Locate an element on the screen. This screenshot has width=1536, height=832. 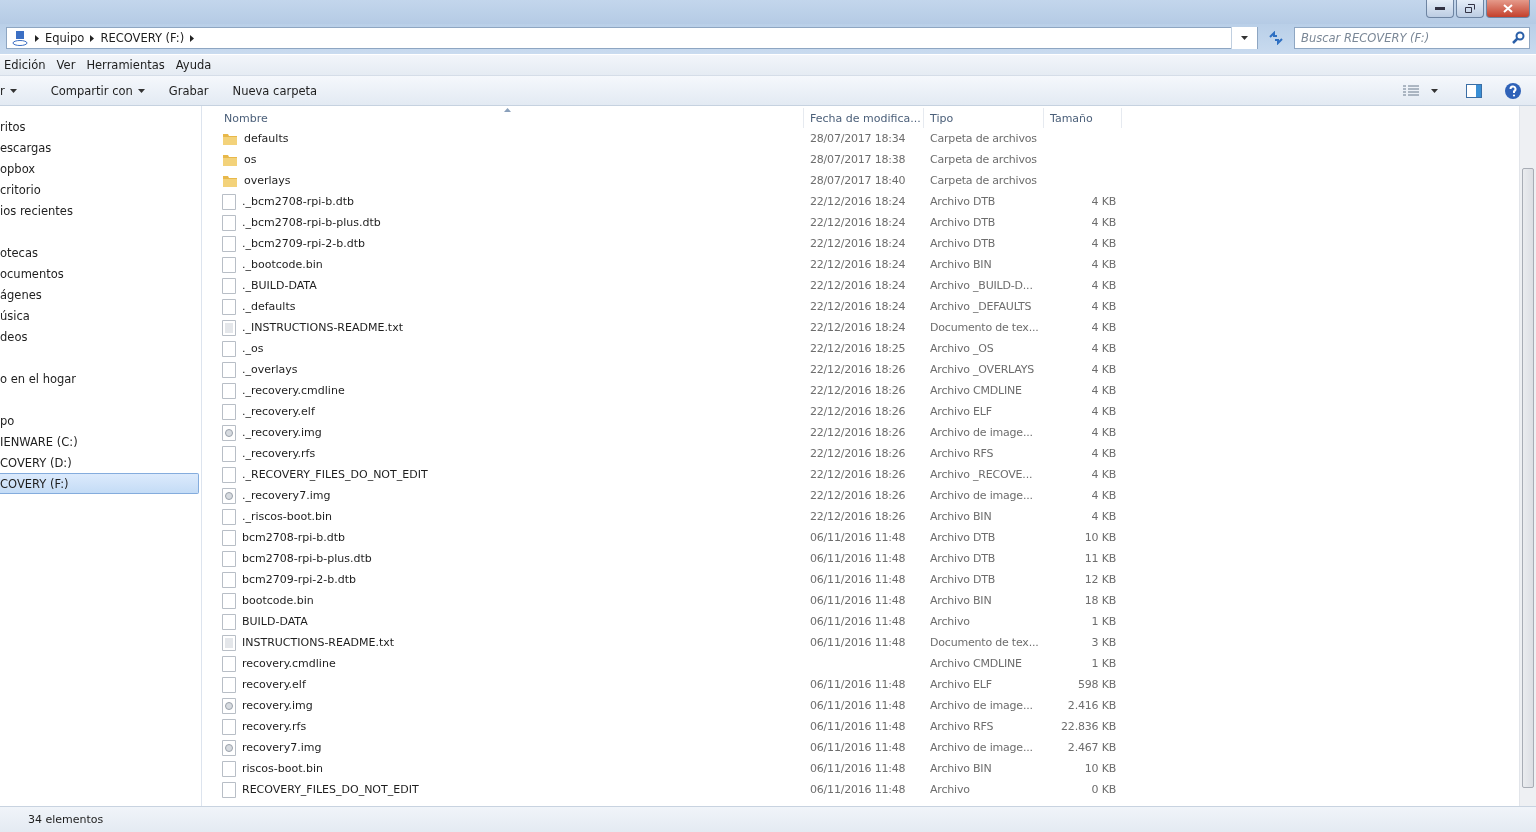
size-cell-text: 18 KB is located at coordinates (1100, 600).